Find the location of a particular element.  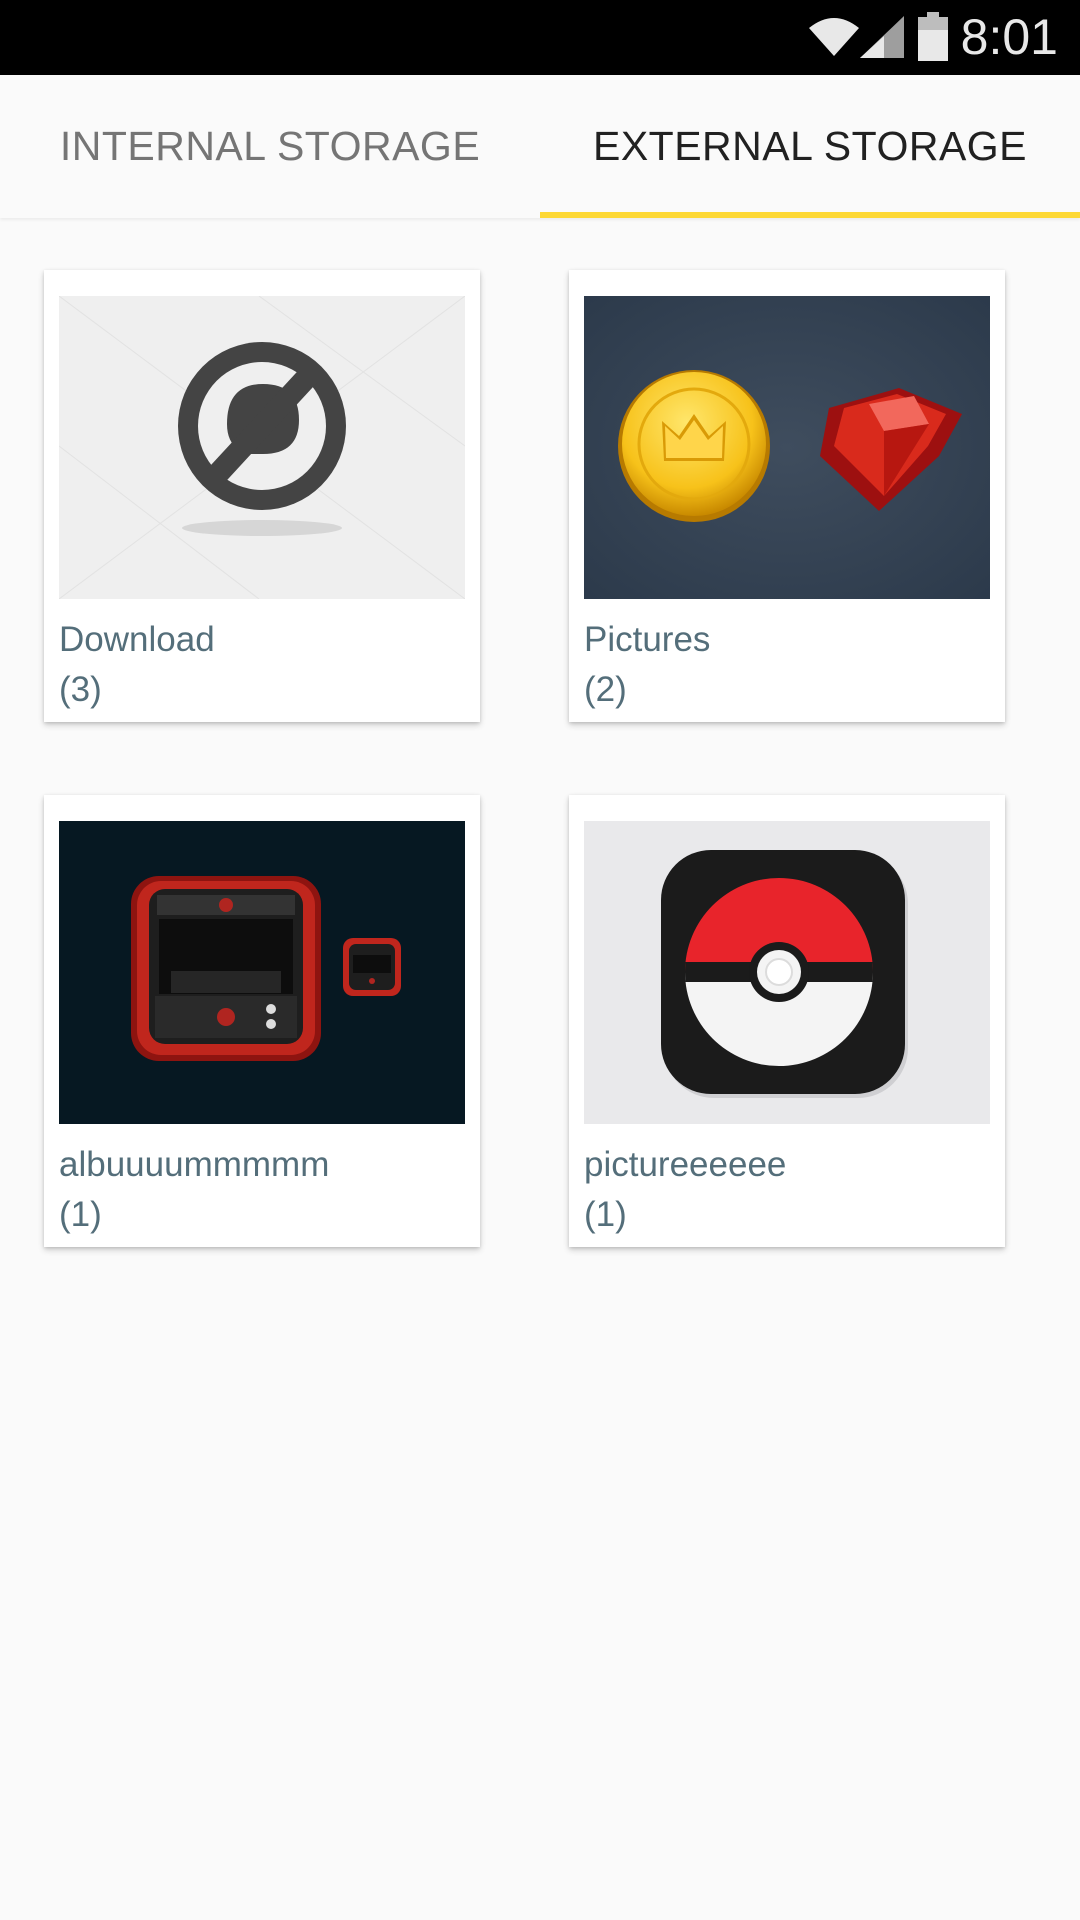

storage-tabs: INTERNAL STORAGE EXTERNAL STORAGE is located at coordinates (540, 146).